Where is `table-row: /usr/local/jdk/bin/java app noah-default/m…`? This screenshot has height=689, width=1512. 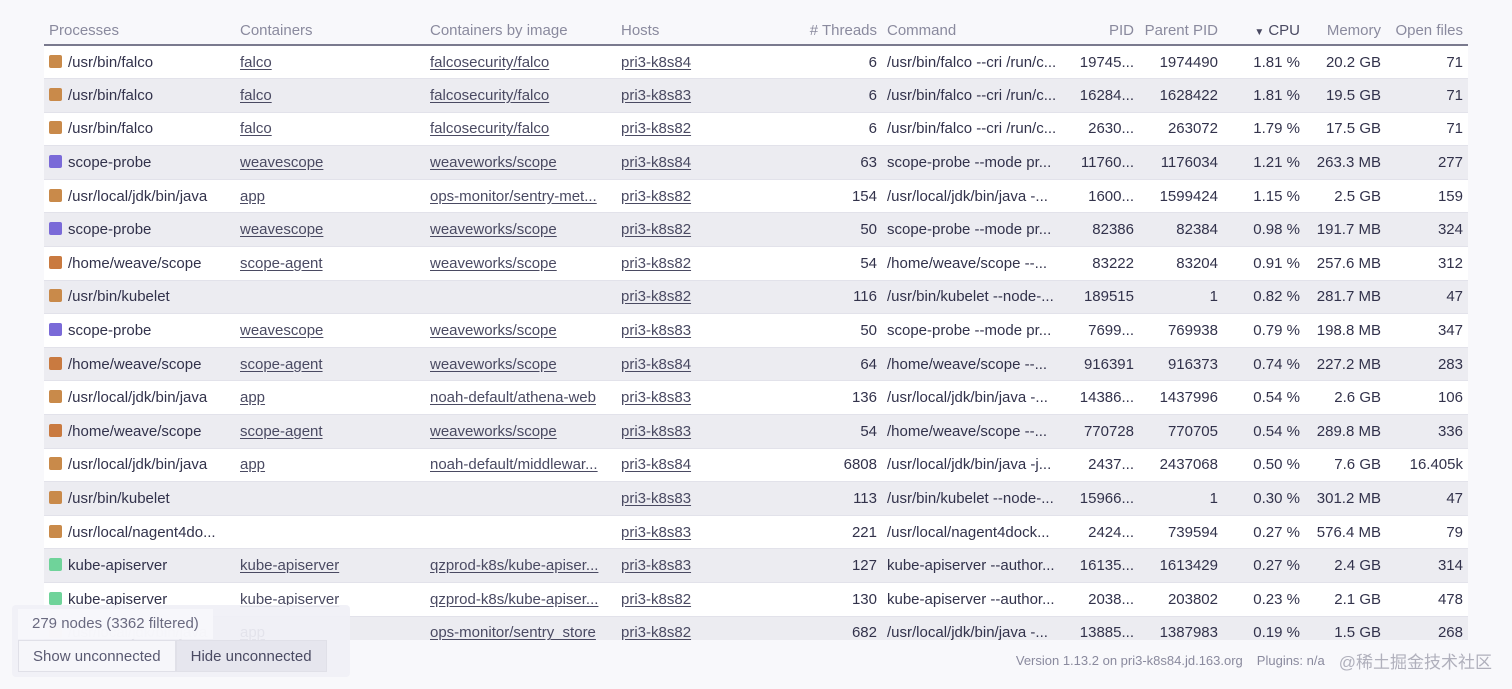 table-row: /usr/local/jdk/bin/java app noah-default/m… is located at coordinates (756, 465).